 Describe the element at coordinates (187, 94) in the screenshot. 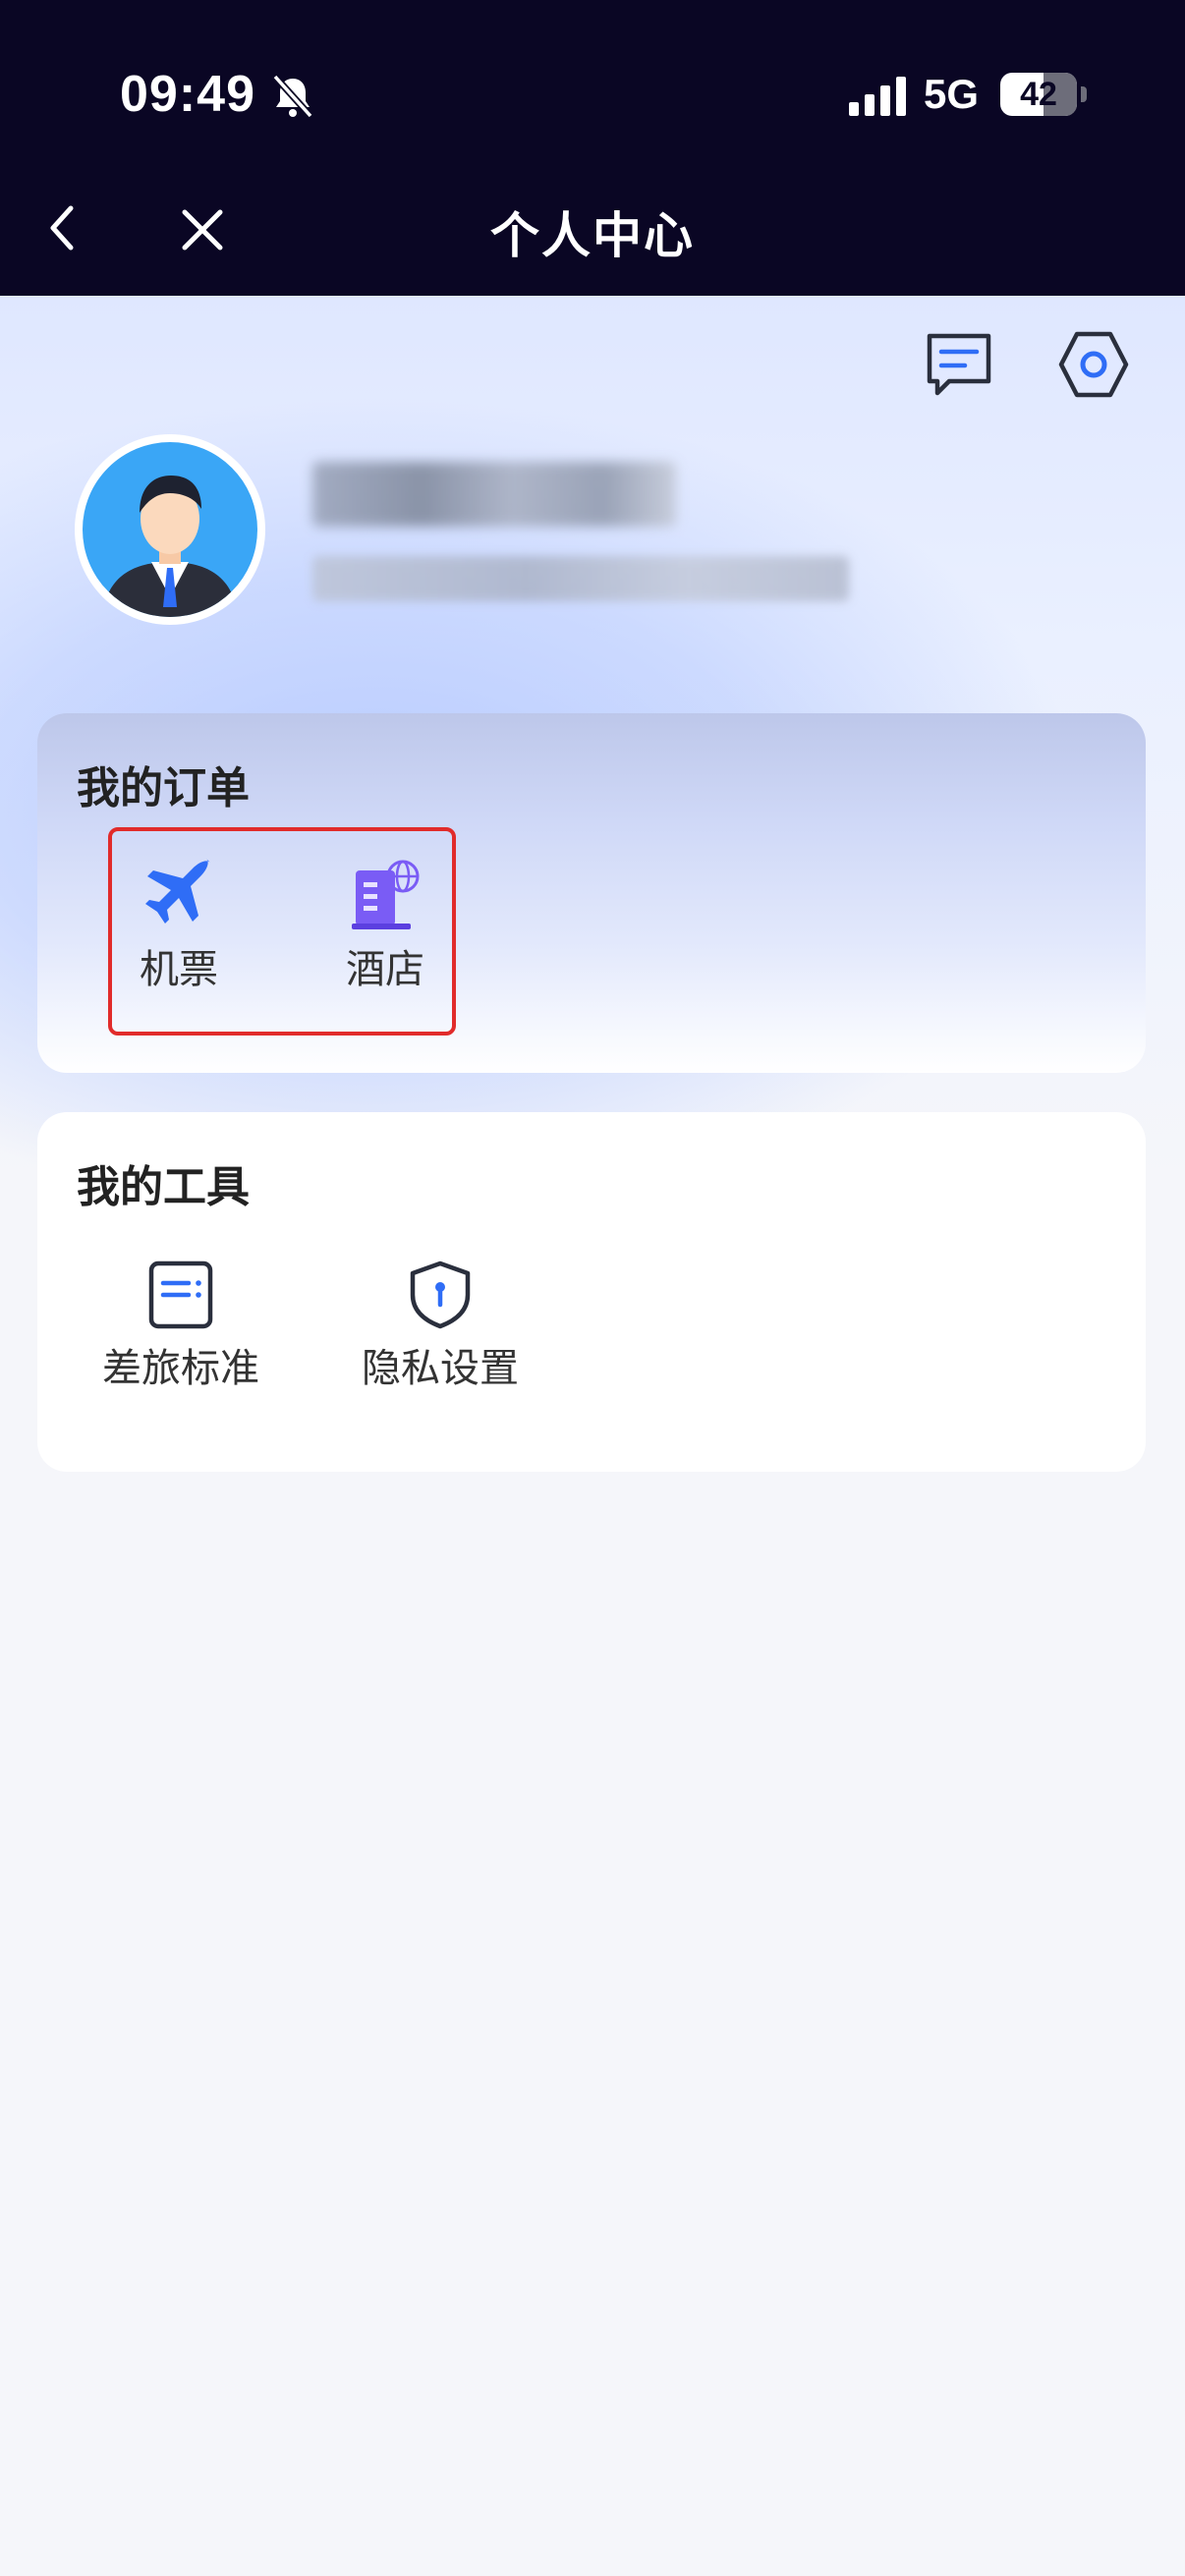

I see `status-time: 09:49` at that location.